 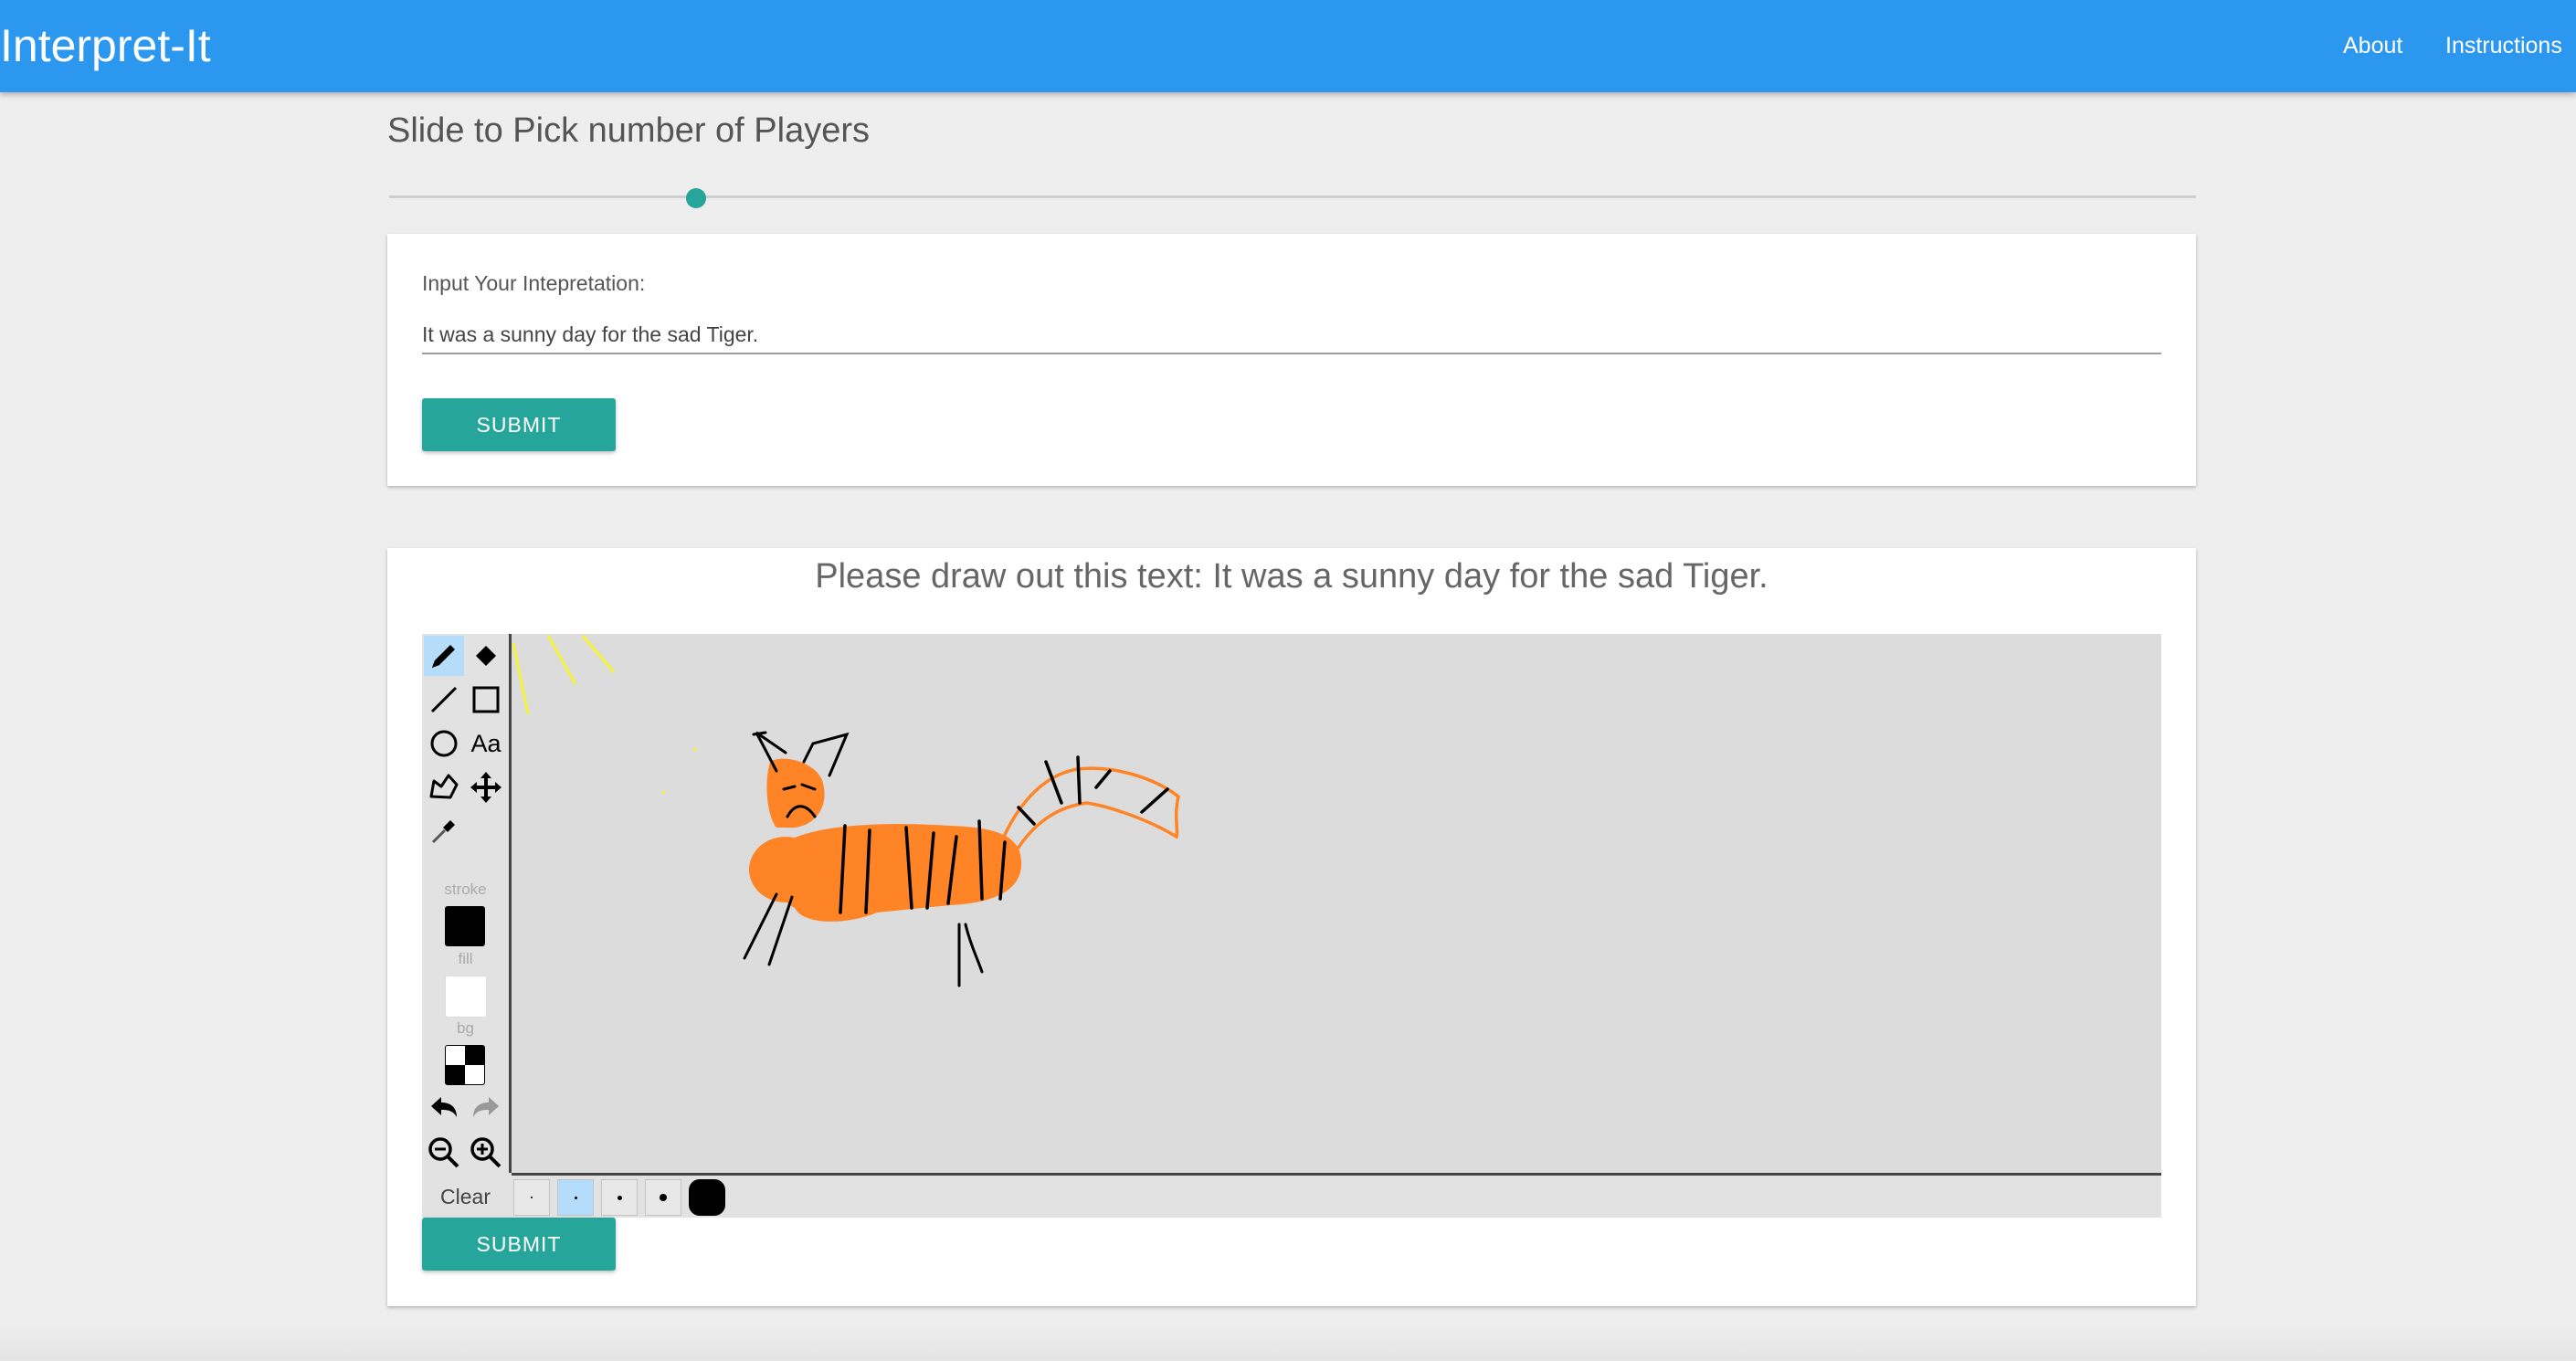 What do you see at coordinates (444, 700) in the screenshot?
I see `line-icon` at bounding box center [444, 700].